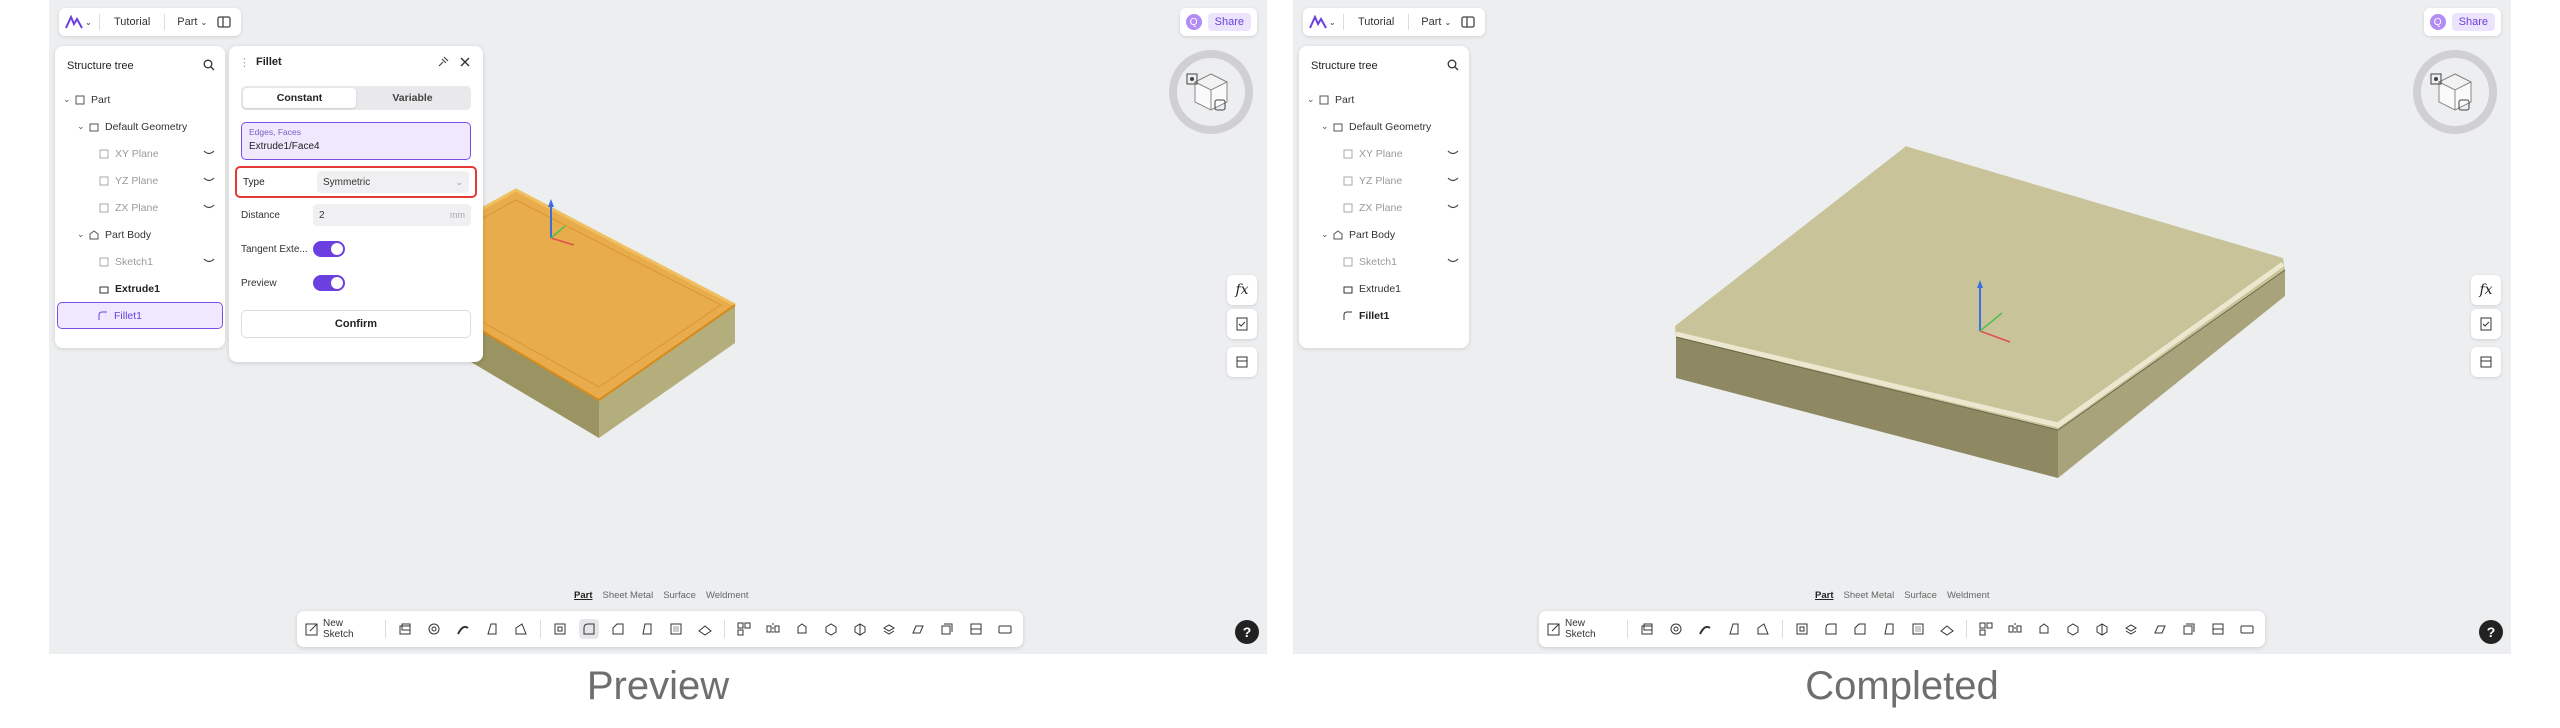 This screenshot has width=2560, height=728. I want to click on preview-toggle, so click(329, 283).